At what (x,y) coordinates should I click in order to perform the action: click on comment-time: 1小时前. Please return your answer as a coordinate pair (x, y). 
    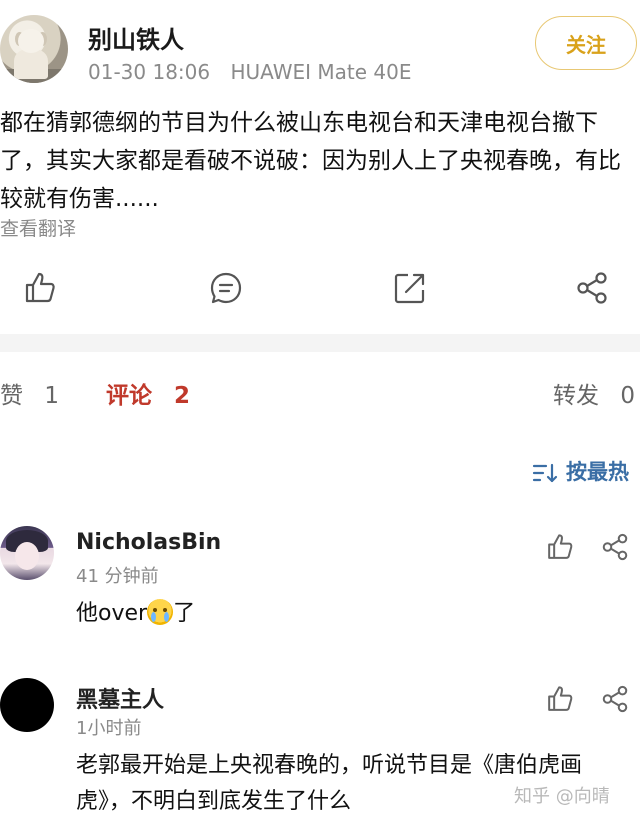
    Looking at the image, I should click on (109, 728).